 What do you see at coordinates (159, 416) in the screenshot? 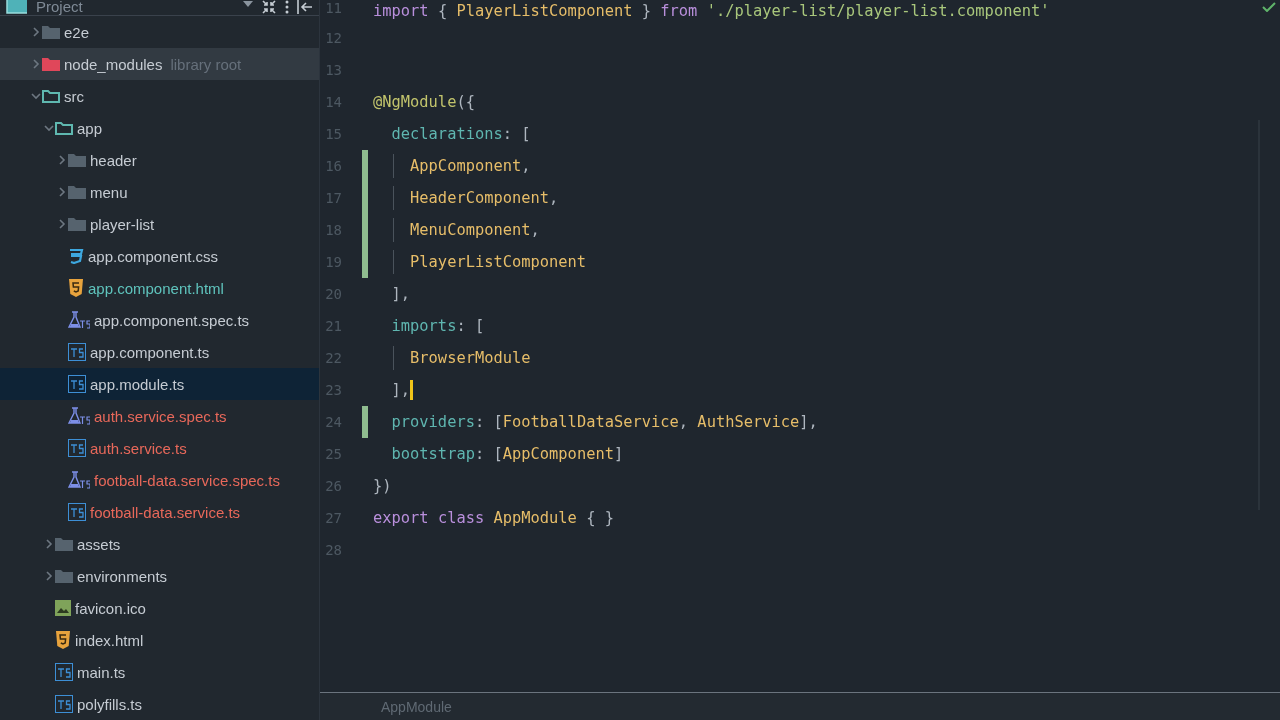
I see `tree-item: auth.service.spec.ts` at bounding box center [159, 416].